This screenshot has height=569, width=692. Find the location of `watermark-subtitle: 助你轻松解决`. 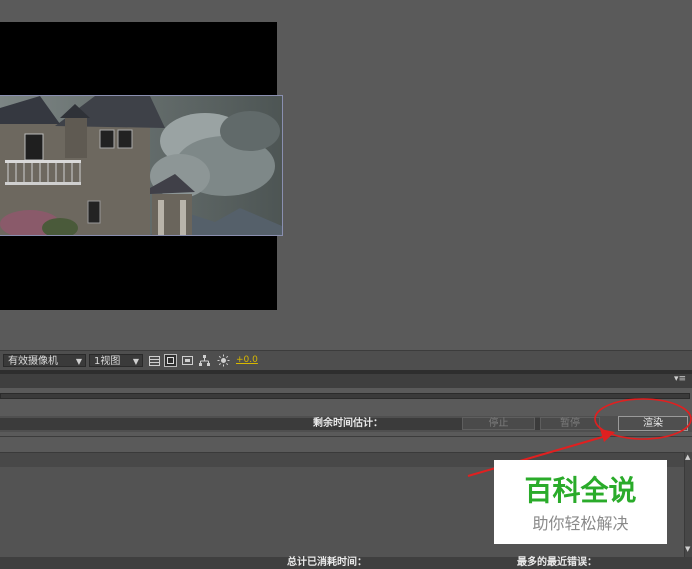

watermark-subtitle: 助你轻松解决 is located at coordinates (580, 523).